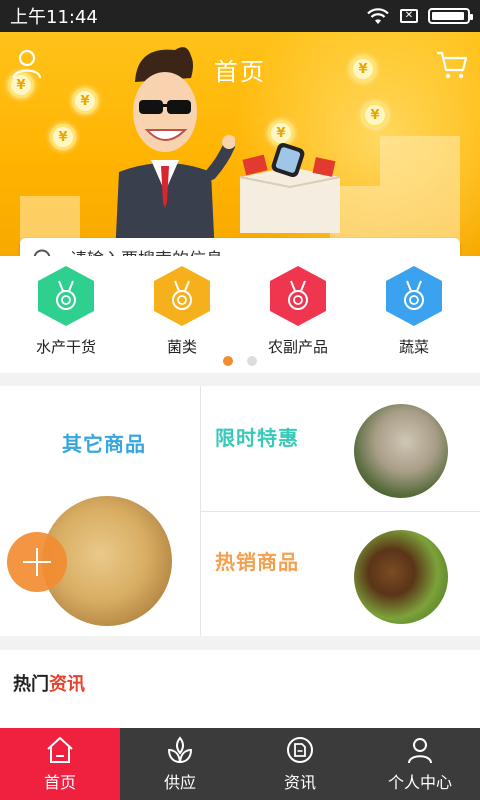 Image resolution: width=480 pixels, height=800 pixels. I want to click on status-time: 上午11:44, so click(54, 17).